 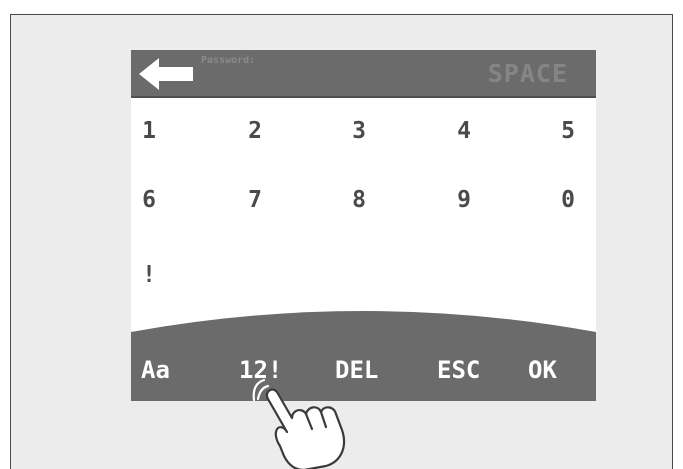 What do you see at coordinates (149, 200) in the screenshot?
I see `key-6: 6` at bounding box center [149, 200].